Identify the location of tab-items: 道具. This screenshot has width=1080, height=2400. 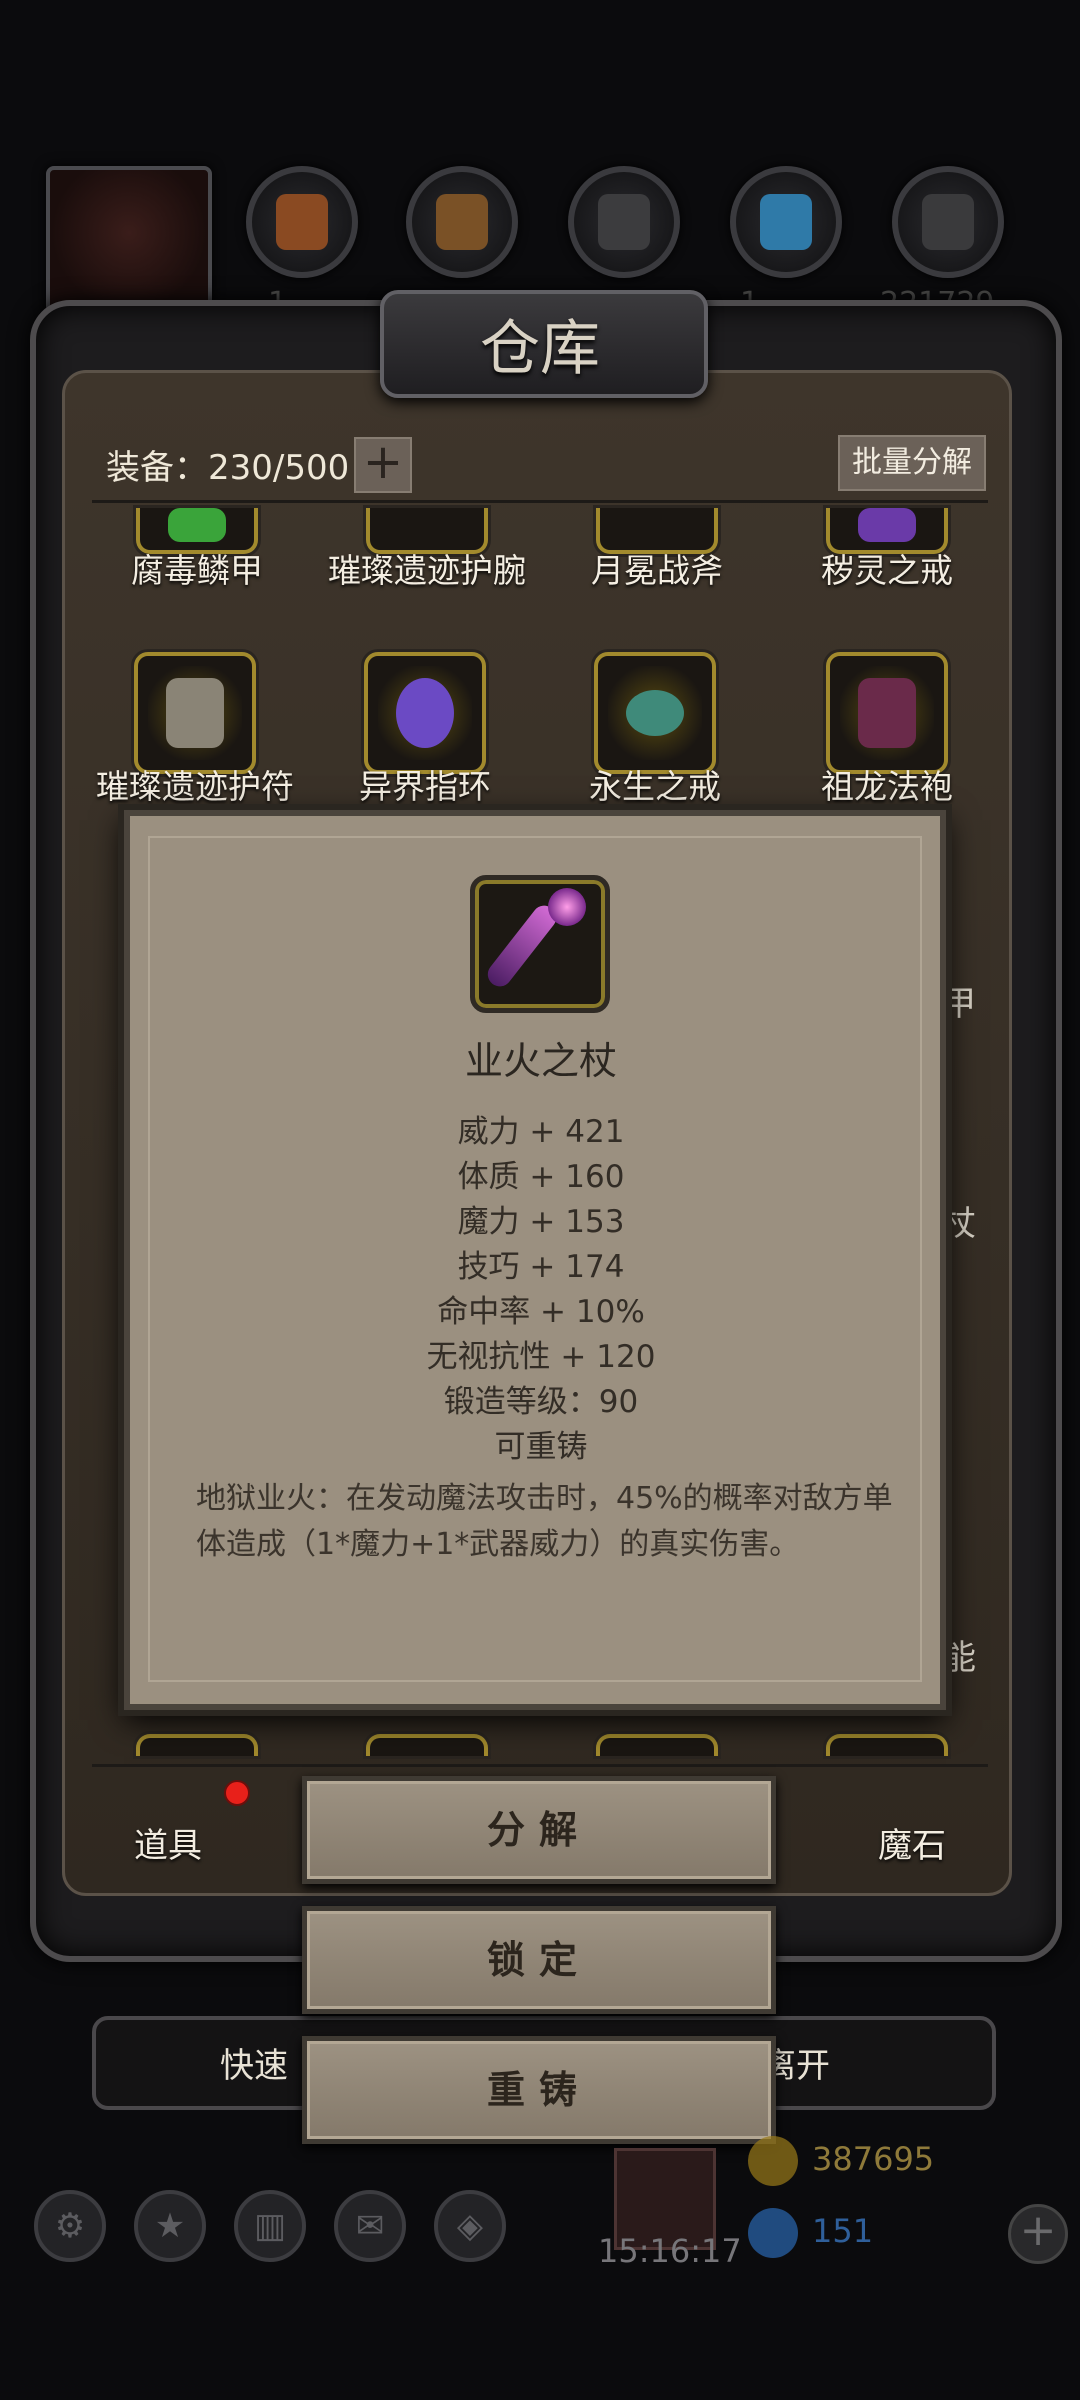
(168, 1842).